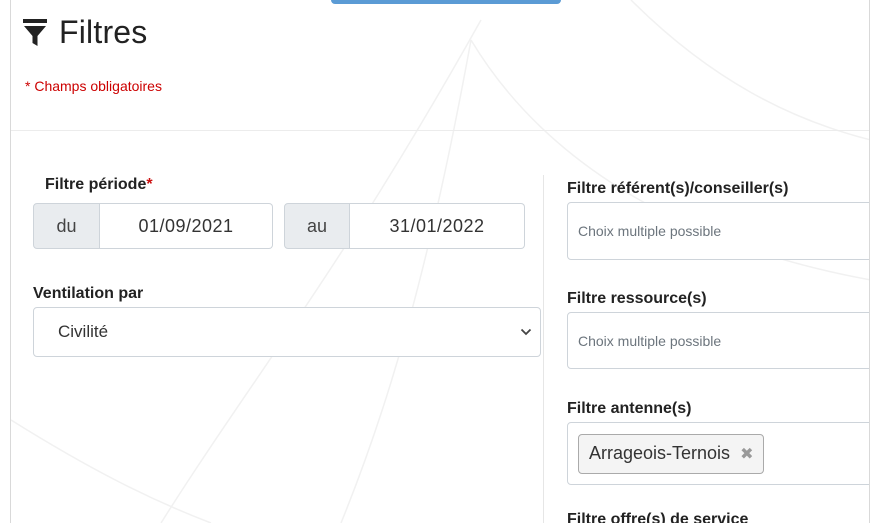 The width and height of the screenshot is (881, 523). Describe the element at coordinates (88, 293) in the screenshot. I see `ventilation-label: Ventilation par` at that location.